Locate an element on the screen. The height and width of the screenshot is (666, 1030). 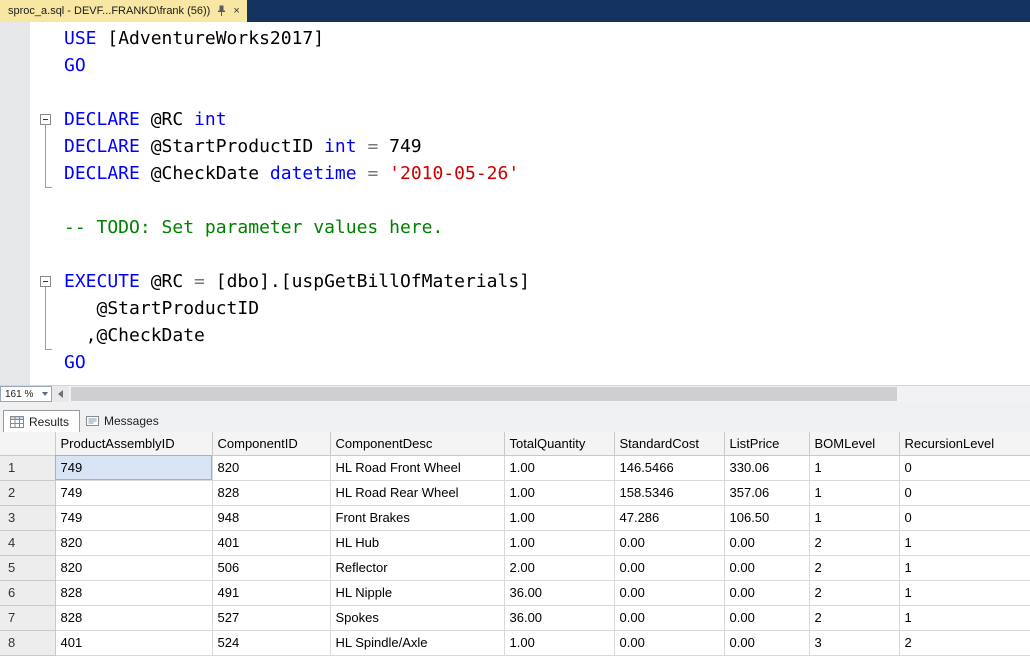
grid-cell: HL Road Front Wheel is located at coordinates (417, 468).